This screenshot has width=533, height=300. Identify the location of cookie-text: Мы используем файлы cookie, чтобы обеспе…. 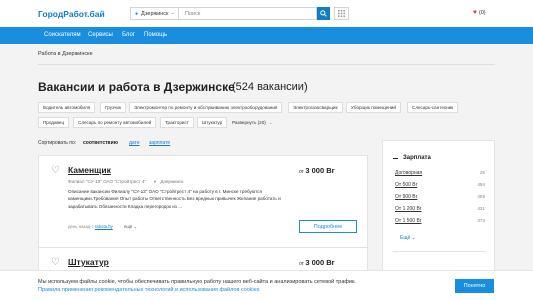
(197, 282).